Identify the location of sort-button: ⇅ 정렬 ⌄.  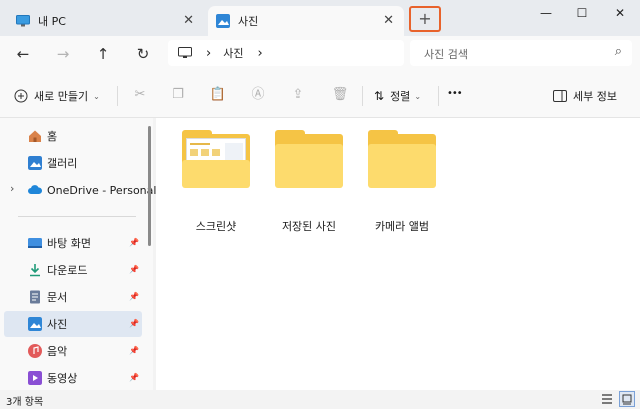
(397, 96).